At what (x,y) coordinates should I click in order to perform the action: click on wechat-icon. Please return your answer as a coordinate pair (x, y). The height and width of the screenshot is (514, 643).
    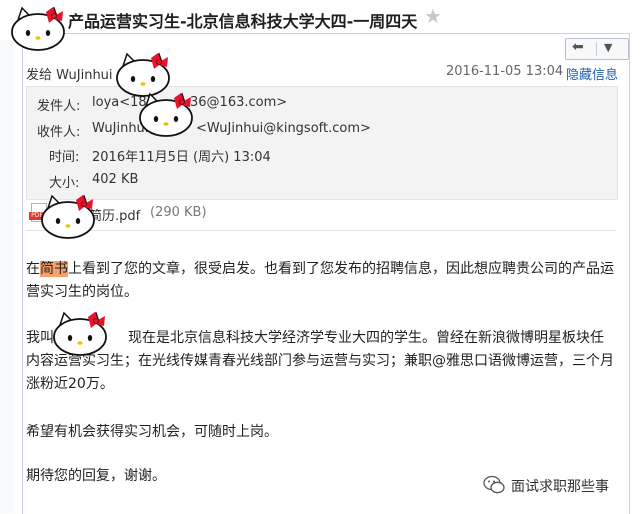
    Looking at the image, I should click on (494, 484).